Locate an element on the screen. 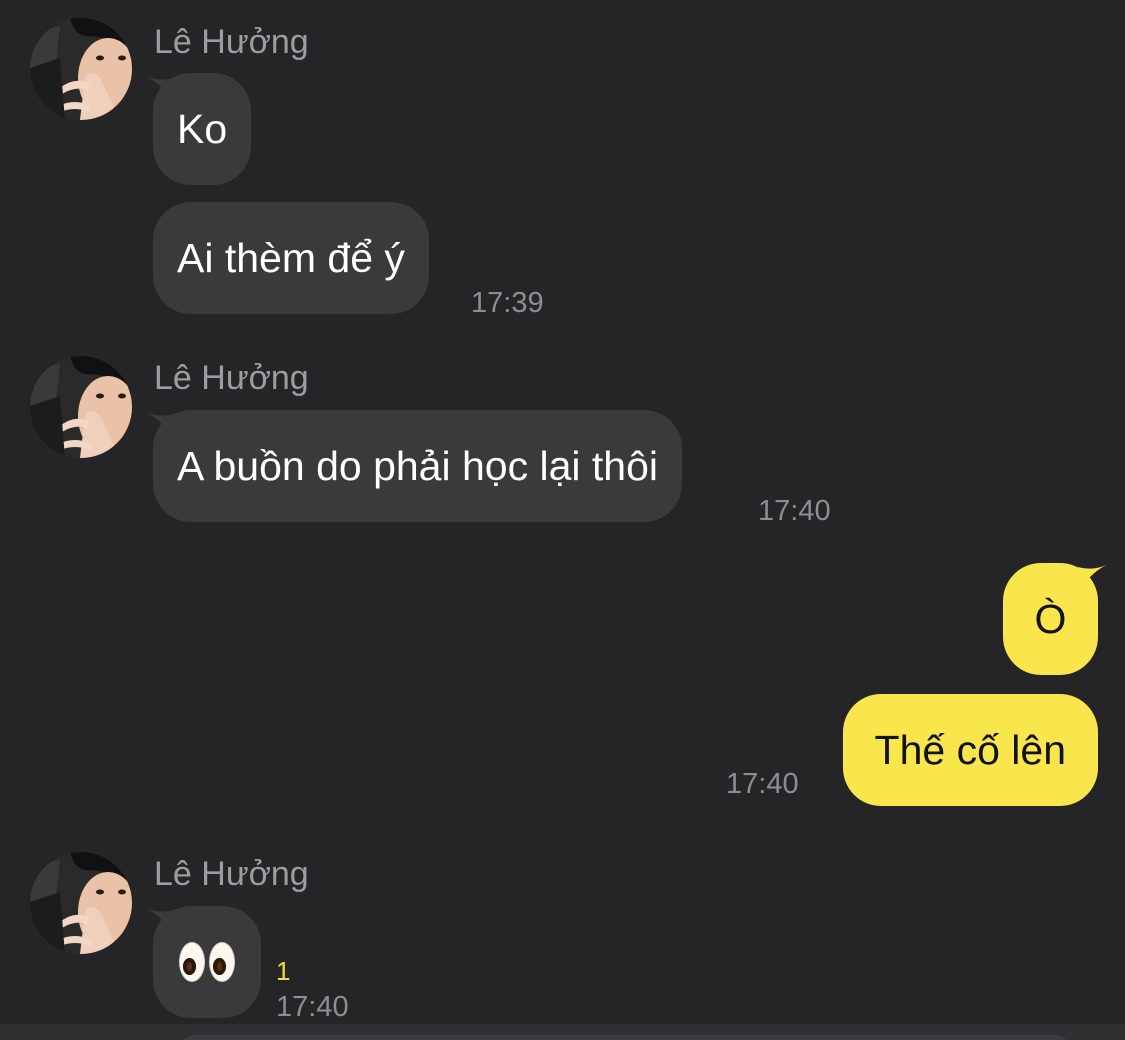 Image resolution: width=1125 pixels, height=1040 pixels. message-input-field is located at coordinates (625, 1037).